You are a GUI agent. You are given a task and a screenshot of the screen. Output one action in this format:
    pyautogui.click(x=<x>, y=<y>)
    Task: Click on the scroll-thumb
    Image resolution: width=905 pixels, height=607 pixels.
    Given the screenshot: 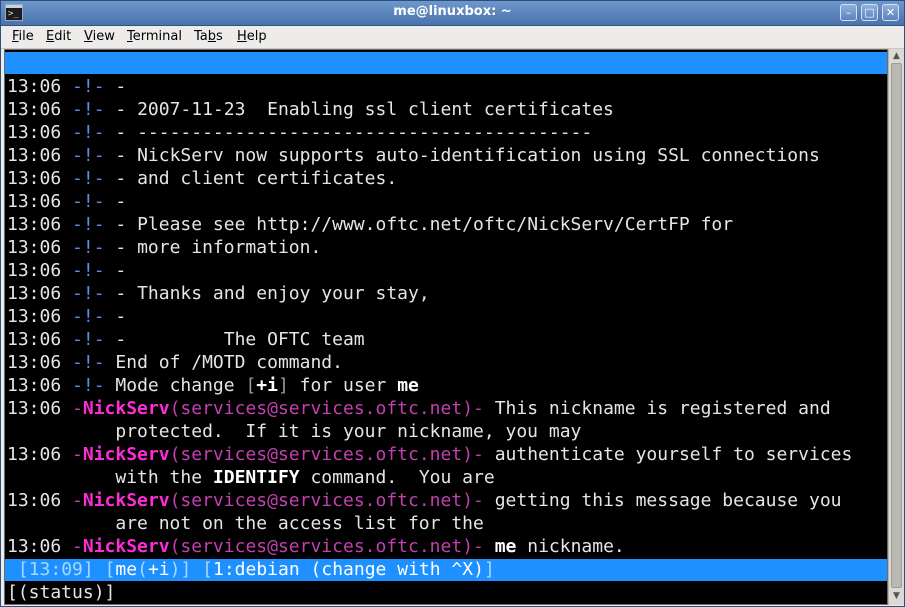 What is the action you would take?
    pyautogui.click(x=896, y=325)
    